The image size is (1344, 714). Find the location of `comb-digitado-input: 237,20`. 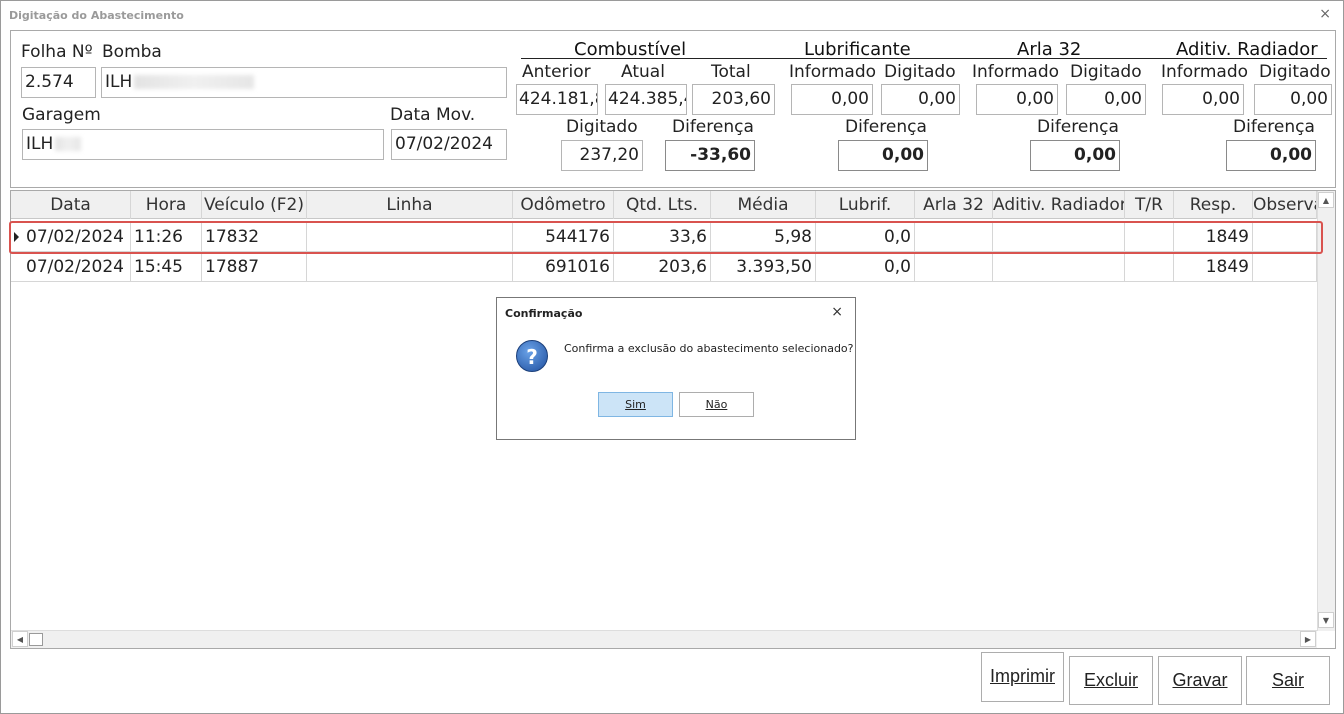

comb-digitado-input: 237,20 is located at coordinates (602, 155).